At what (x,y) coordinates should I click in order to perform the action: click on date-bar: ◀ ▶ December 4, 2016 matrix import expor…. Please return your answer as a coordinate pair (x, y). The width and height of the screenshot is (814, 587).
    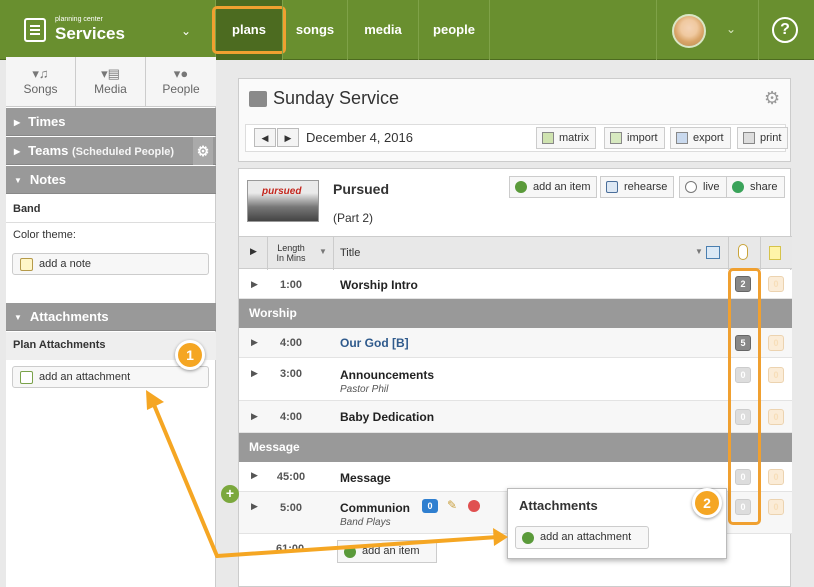
    Looking at the image, I should click on (517, 138).